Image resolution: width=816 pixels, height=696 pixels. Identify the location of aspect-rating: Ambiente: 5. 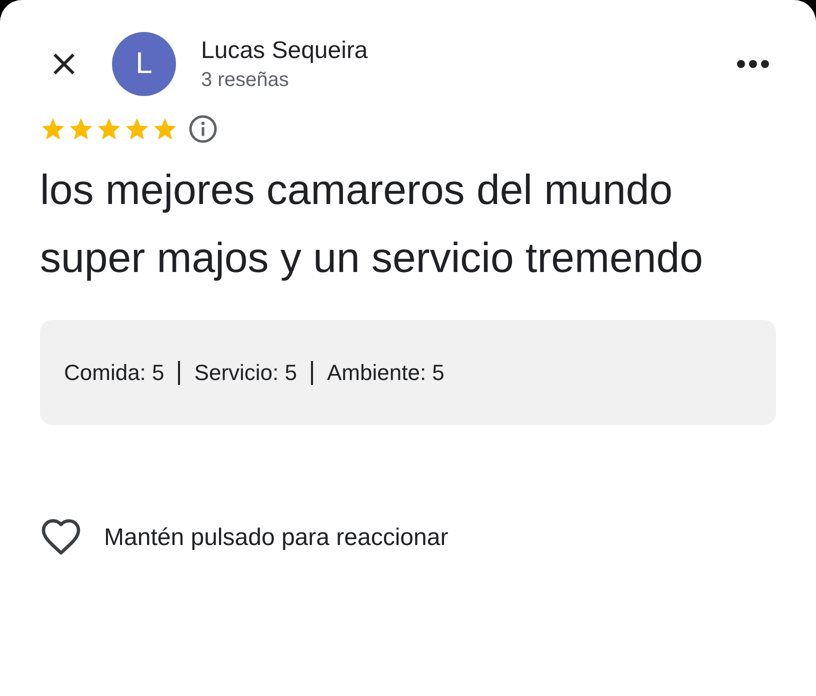
(385, 373).